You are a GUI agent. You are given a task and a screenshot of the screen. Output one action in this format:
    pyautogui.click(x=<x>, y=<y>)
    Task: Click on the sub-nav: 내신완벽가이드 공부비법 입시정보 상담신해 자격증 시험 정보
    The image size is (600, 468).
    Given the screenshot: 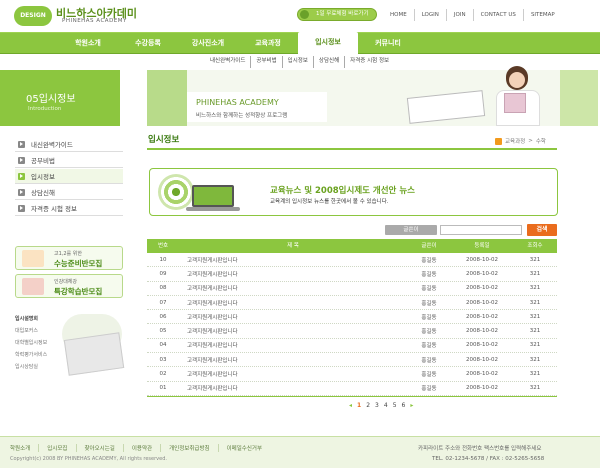 What is the action you would take?
    pyautogui.click(x=299, y=62)
    